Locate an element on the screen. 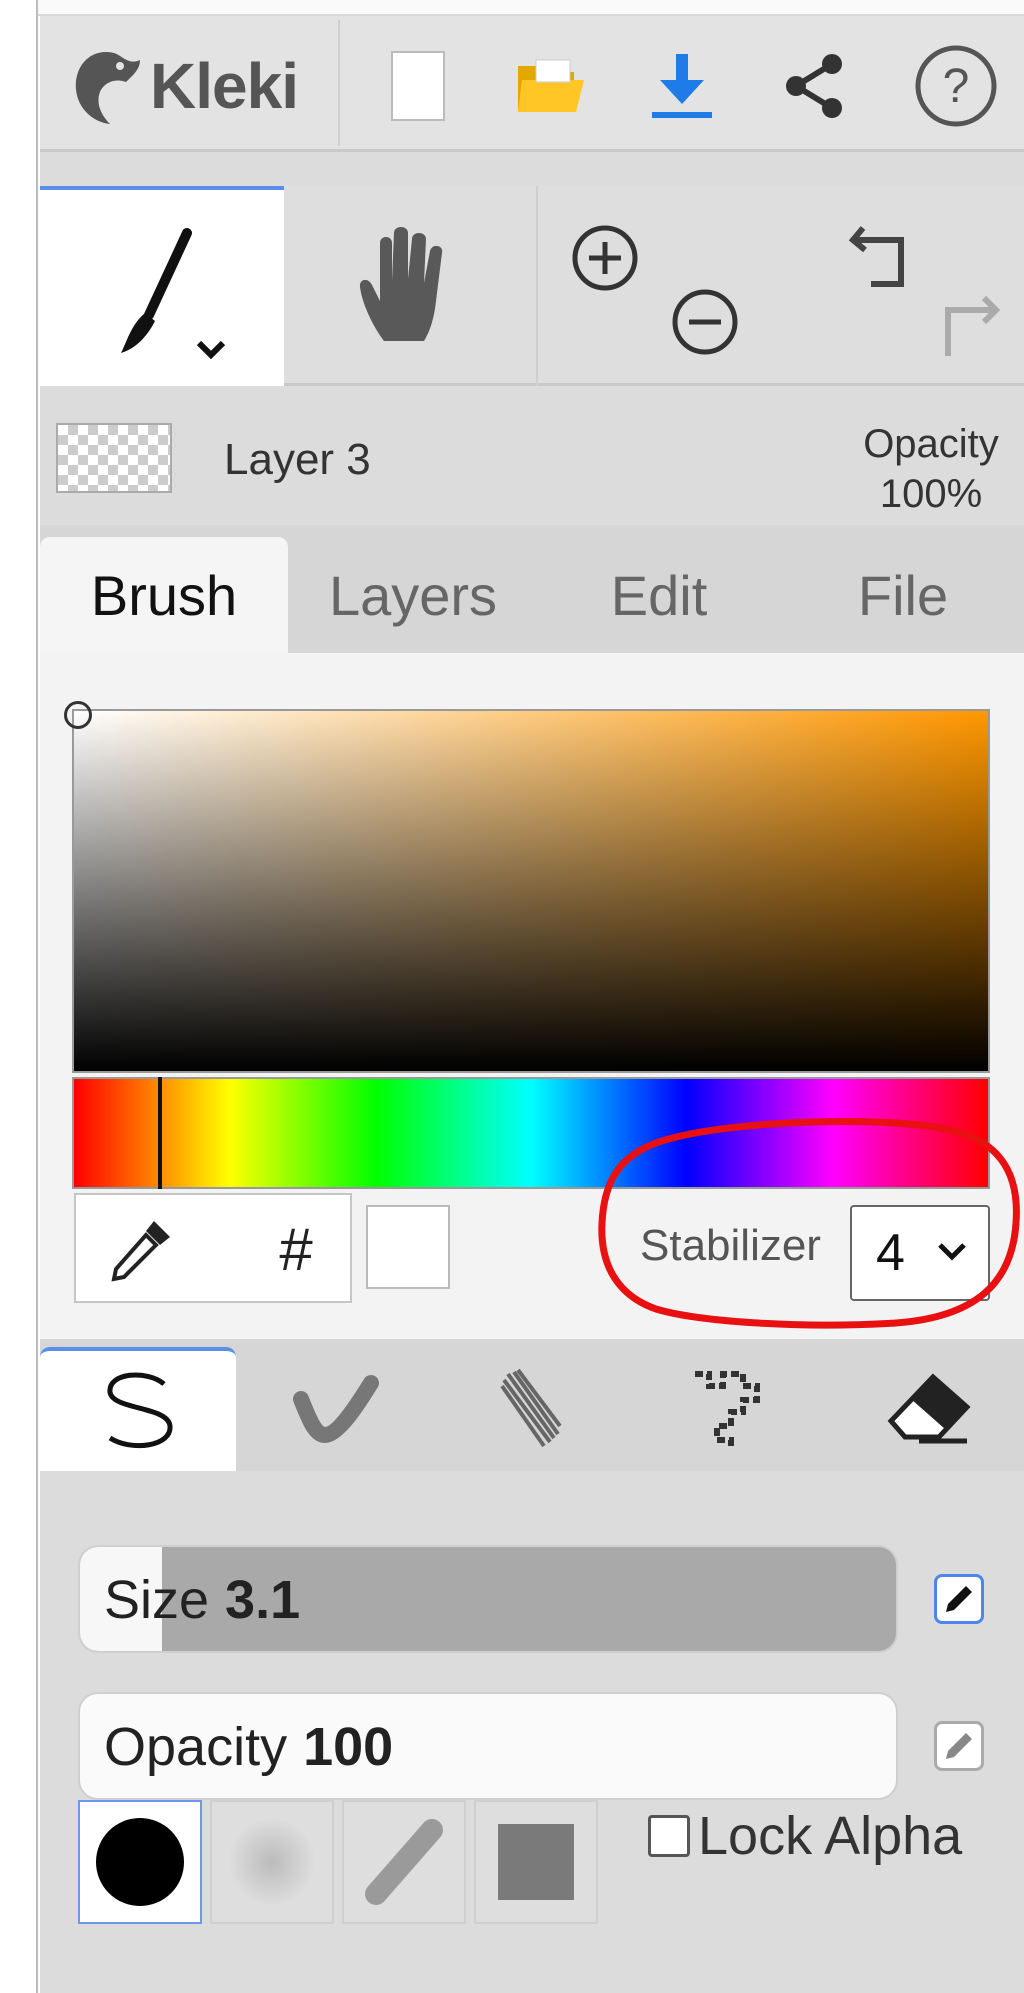 Image resolution: width=1024 pixels, height=1993 pixels. tool-divider is located at coordinates (537, 286).